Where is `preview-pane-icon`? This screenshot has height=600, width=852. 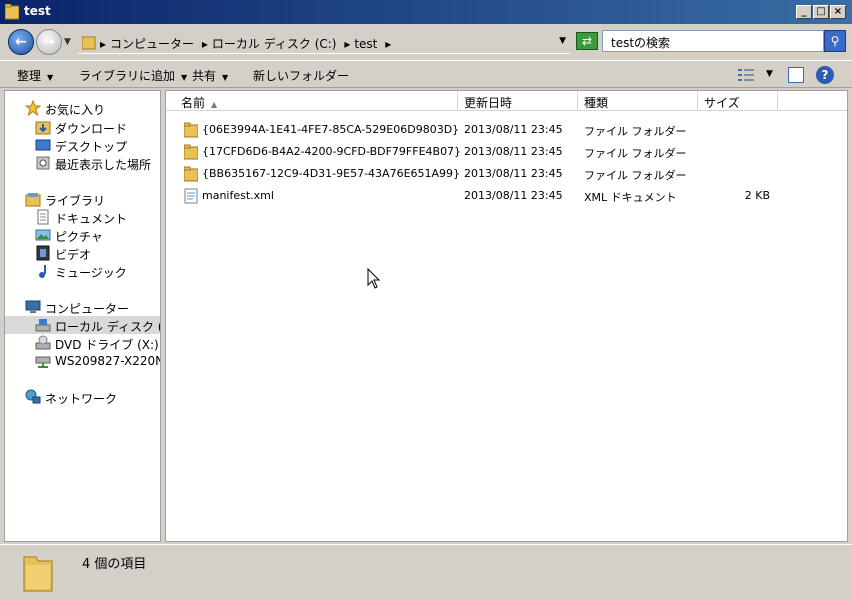
preview-pane-icon is located at coordinates (796, 75).